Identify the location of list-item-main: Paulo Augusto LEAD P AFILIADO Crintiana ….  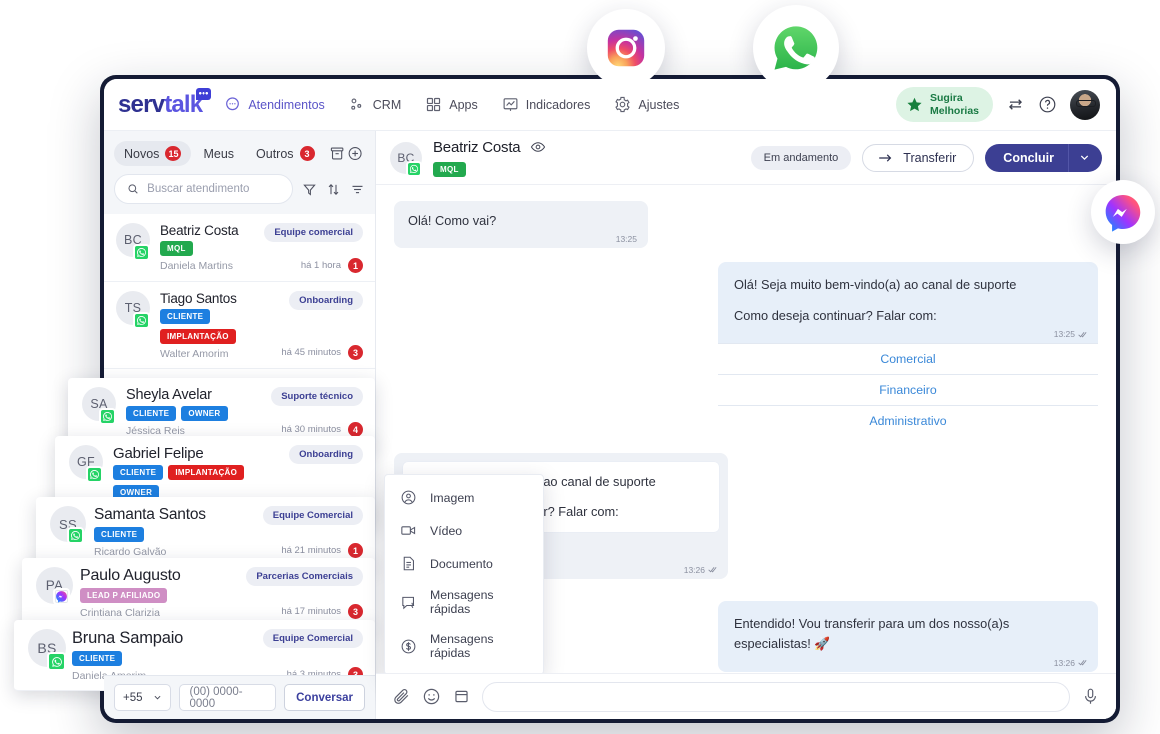
(158, 593).